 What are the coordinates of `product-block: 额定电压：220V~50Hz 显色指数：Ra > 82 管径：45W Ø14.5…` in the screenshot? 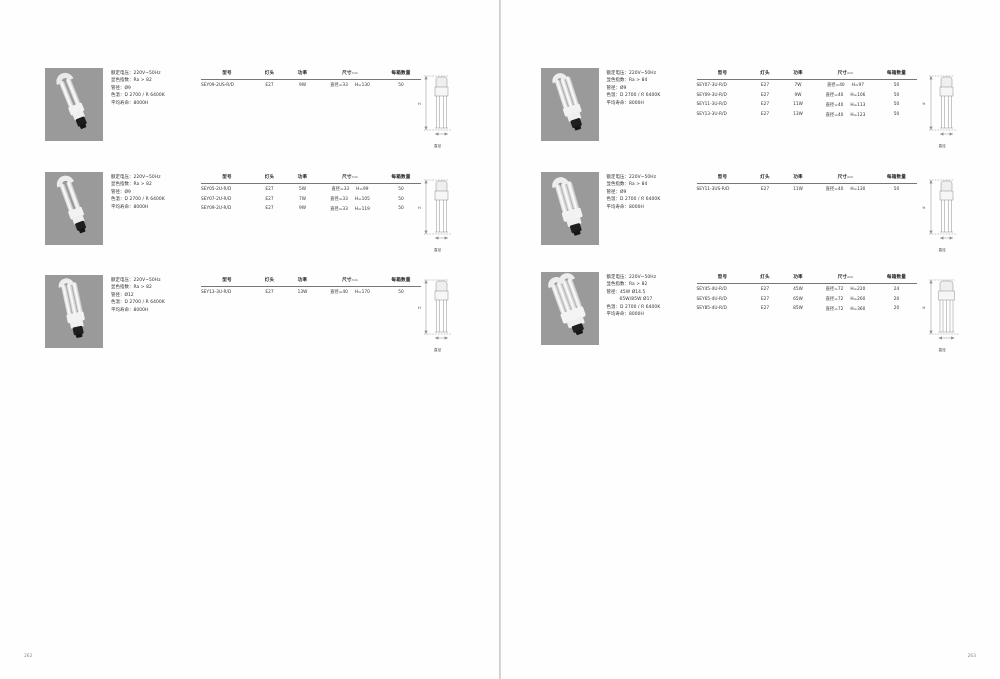 It's located at (728, 308).